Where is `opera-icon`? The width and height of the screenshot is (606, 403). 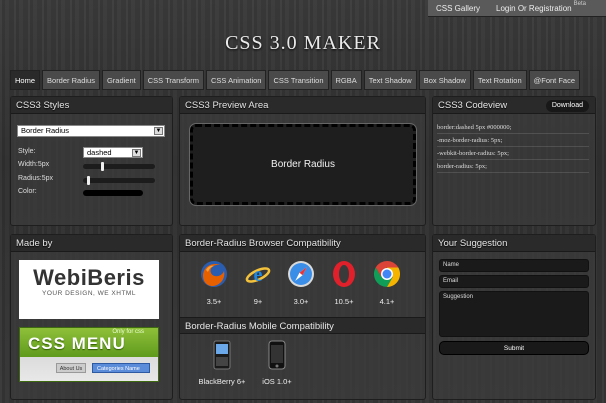 opera-icon is located at coordinates (344, 274).